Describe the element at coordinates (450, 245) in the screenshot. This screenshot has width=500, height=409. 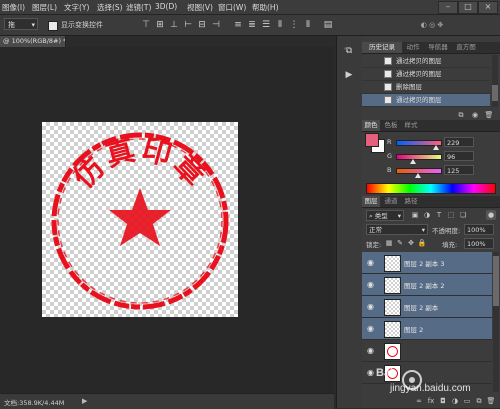
I see `fill-label: 填充:` at that location.